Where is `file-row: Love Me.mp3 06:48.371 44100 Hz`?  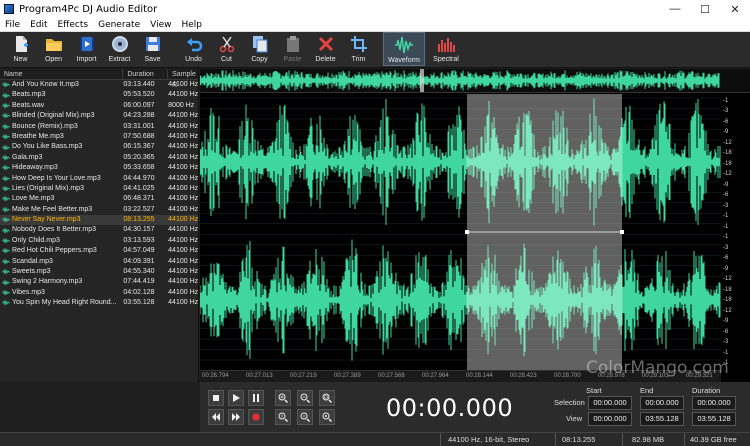
file-row: Love Me.mp3 06:48.371 44100 Hz is located at coordinates (99, 199).